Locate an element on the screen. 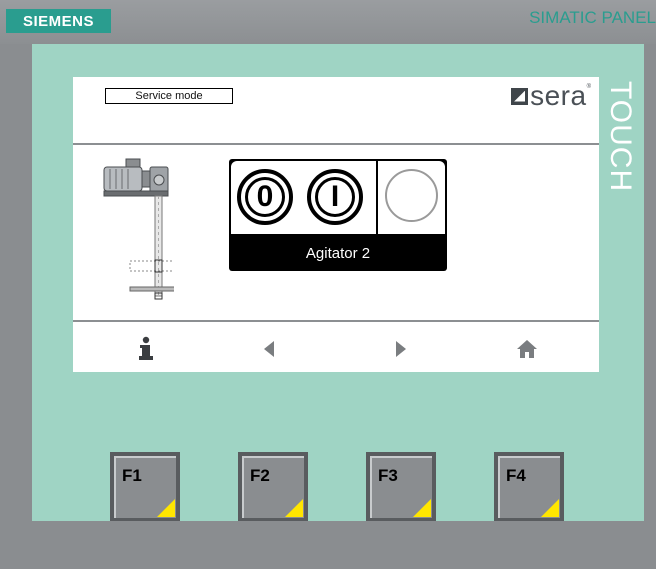 Image resolution: width=656 pixels, height=569 pixels. f2-key-label: F2 is located at coordinates (260, 475).